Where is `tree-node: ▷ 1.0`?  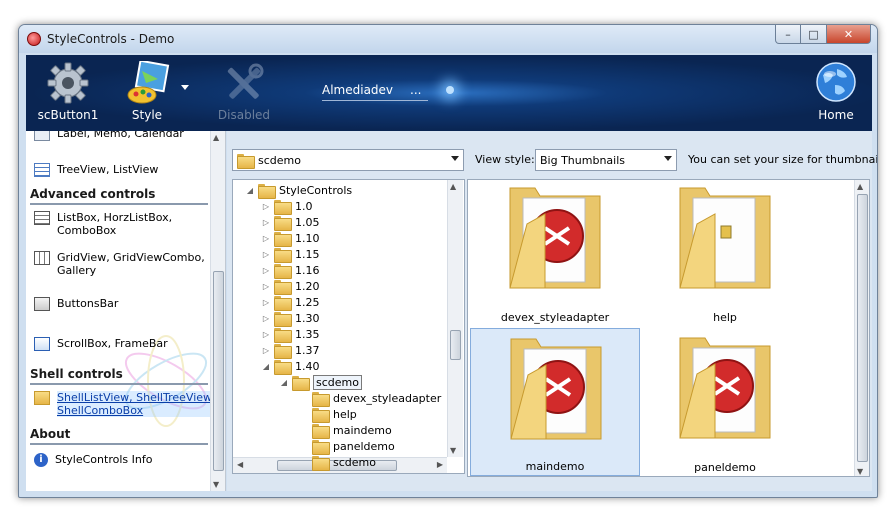 tree-node: ▷ 1.0 is located at coordinates (287, 206).